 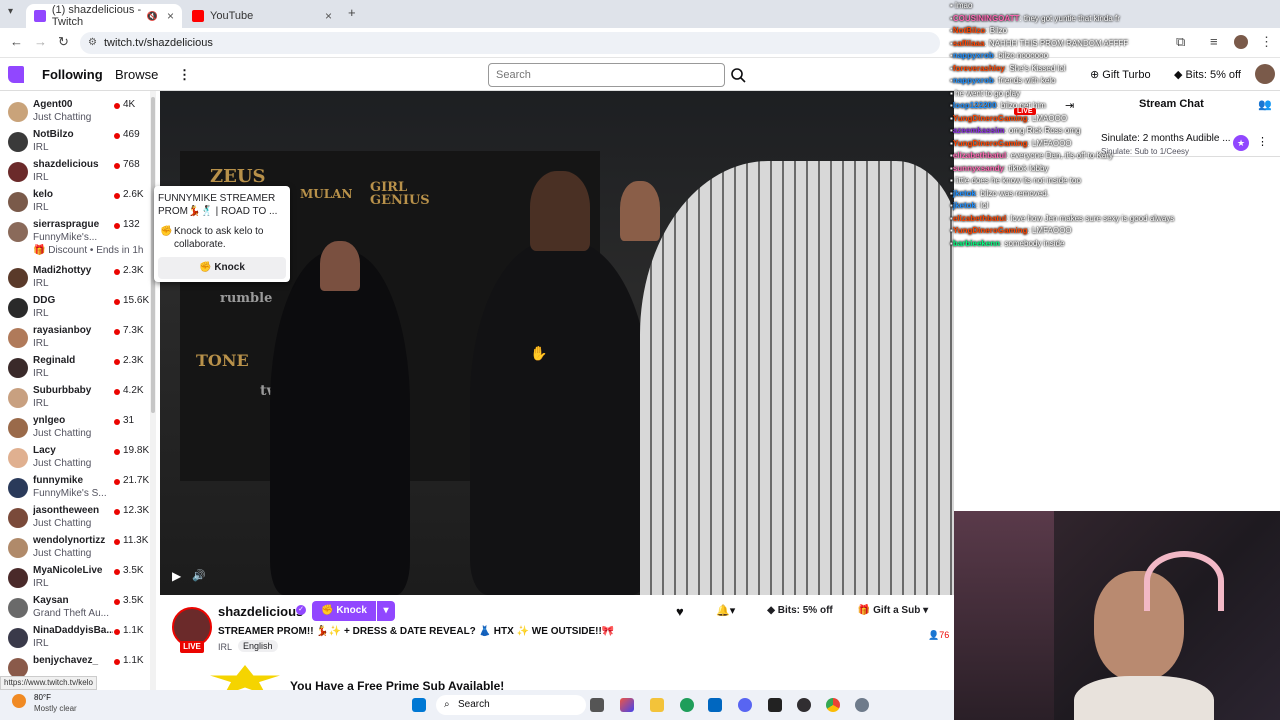 What do you see at coordinates (725, 610) in the screenshot?
I see `notification-bell-icon: 🔔▾` at bounding box center [725, 610].